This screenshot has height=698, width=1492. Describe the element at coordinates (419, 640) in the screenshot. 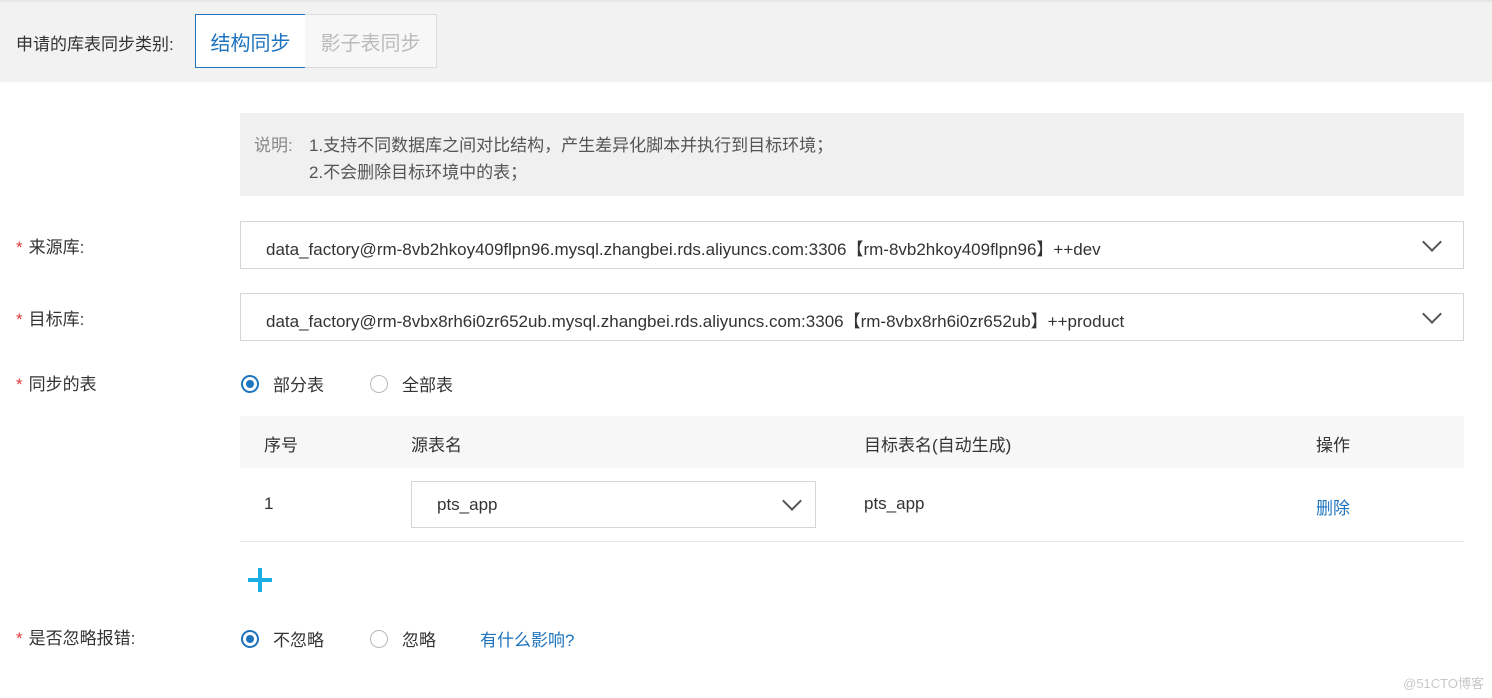

I see `radio-ignore-label: 忽略` at that location.